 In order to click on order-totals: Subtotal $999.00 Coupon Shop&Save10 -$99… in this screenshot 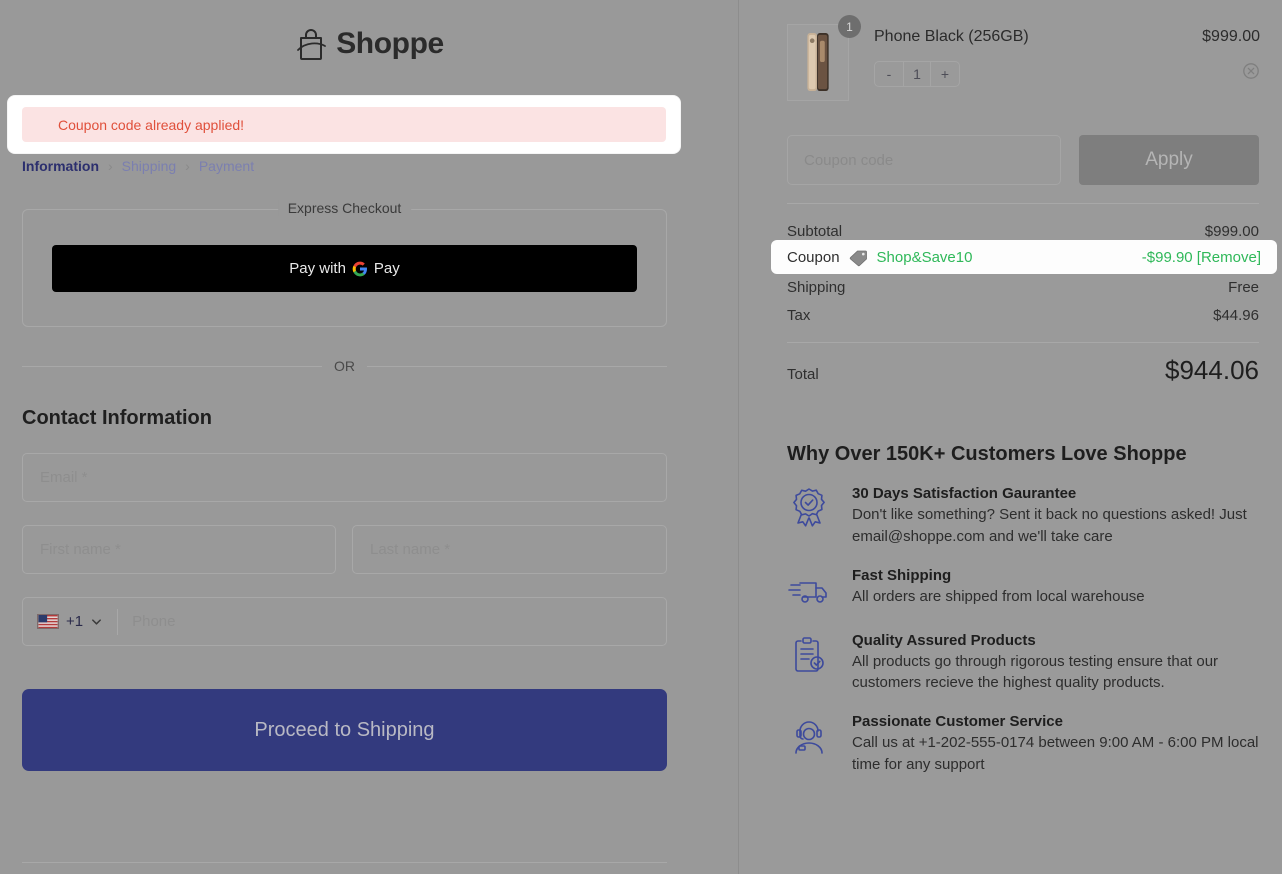, I will do `click(1024, 301)`.